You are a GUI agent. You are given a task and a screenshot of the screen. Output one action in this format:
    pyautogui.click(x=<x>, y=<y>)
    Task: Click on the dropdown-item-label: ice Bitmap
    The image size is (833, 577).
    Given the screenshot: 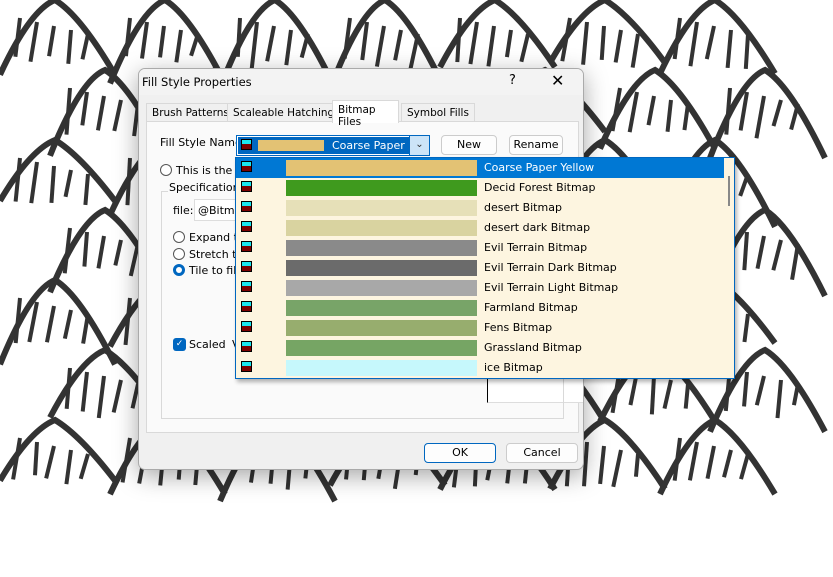 What is the action you would take?
    pyautogui.click(x=513, y=367)
    